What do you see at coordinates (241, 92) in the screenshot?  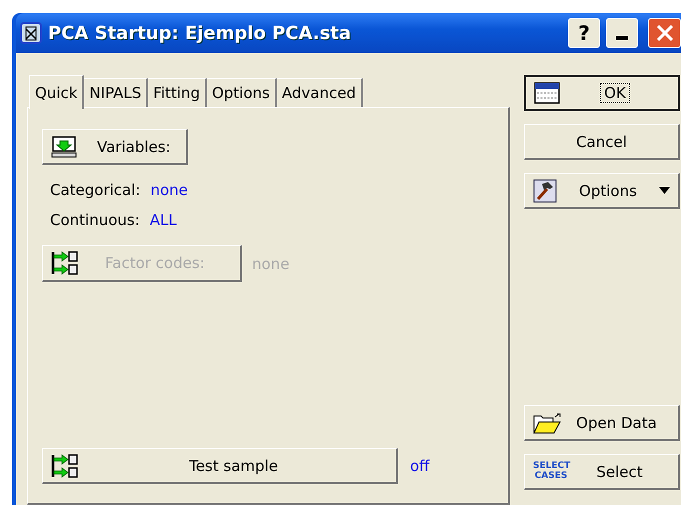 I see `tab: Options` at bounding box center [241, 92].